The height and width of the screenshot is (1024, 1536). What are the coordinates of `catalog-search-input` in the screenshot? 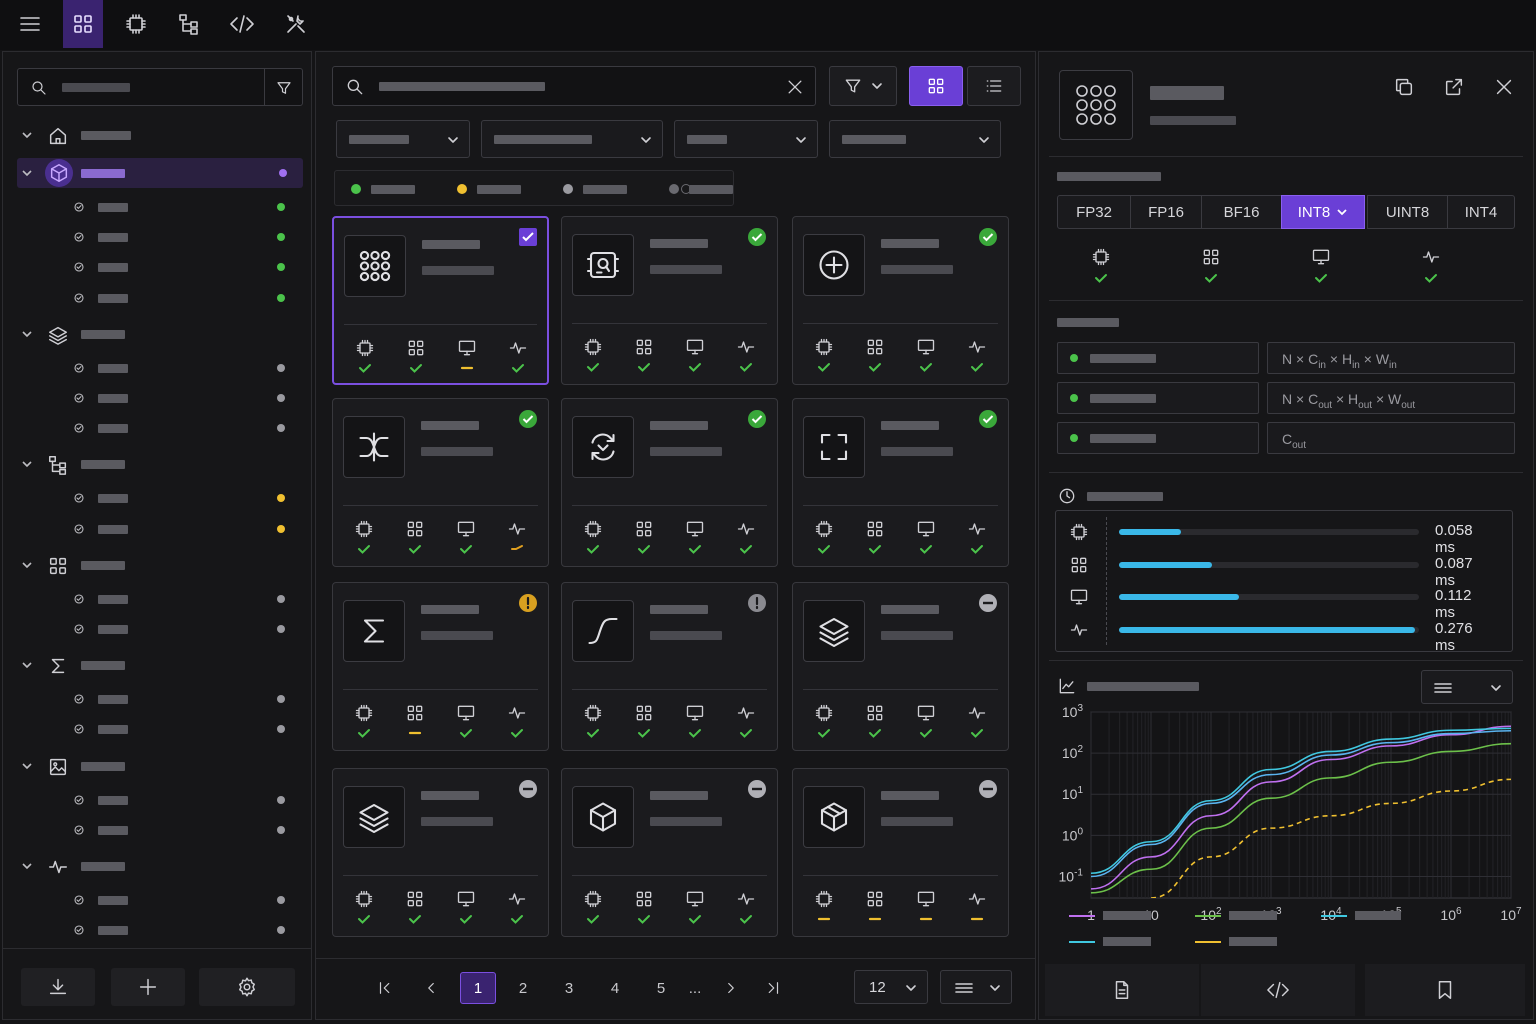 It's located at (574, 86).